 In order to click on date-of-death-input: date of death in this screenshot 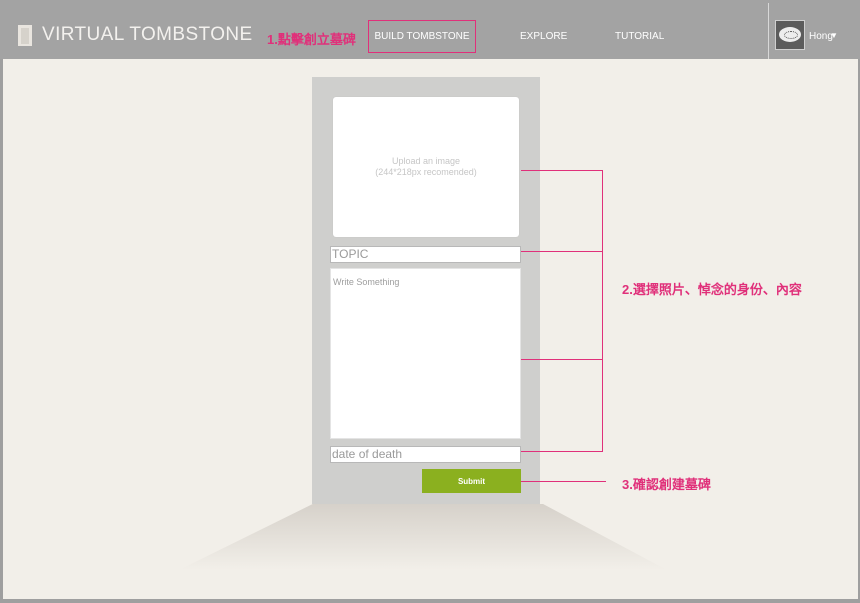, I will do `click(425, 454)`.